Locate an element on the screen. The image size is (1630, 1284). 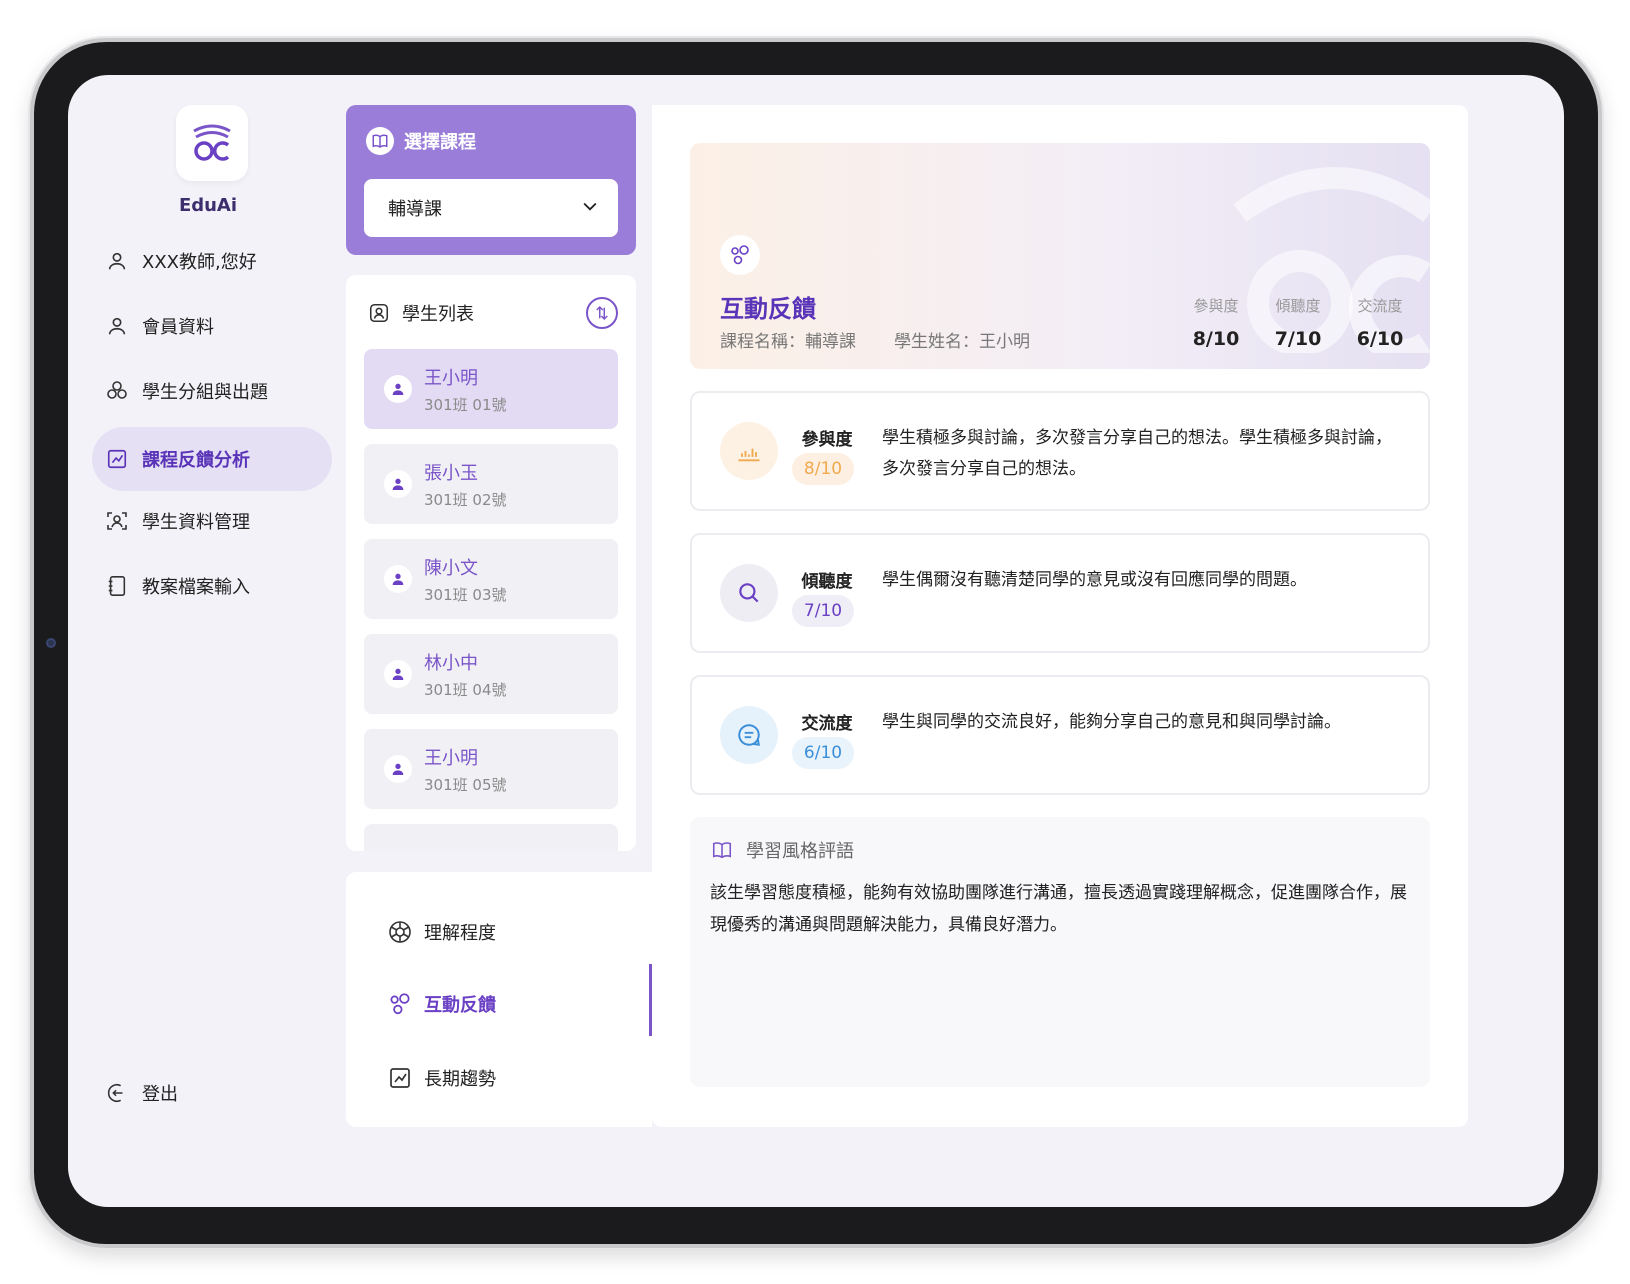
learning-style-header: 學習風格評語 is located at coordinates (782, 850).